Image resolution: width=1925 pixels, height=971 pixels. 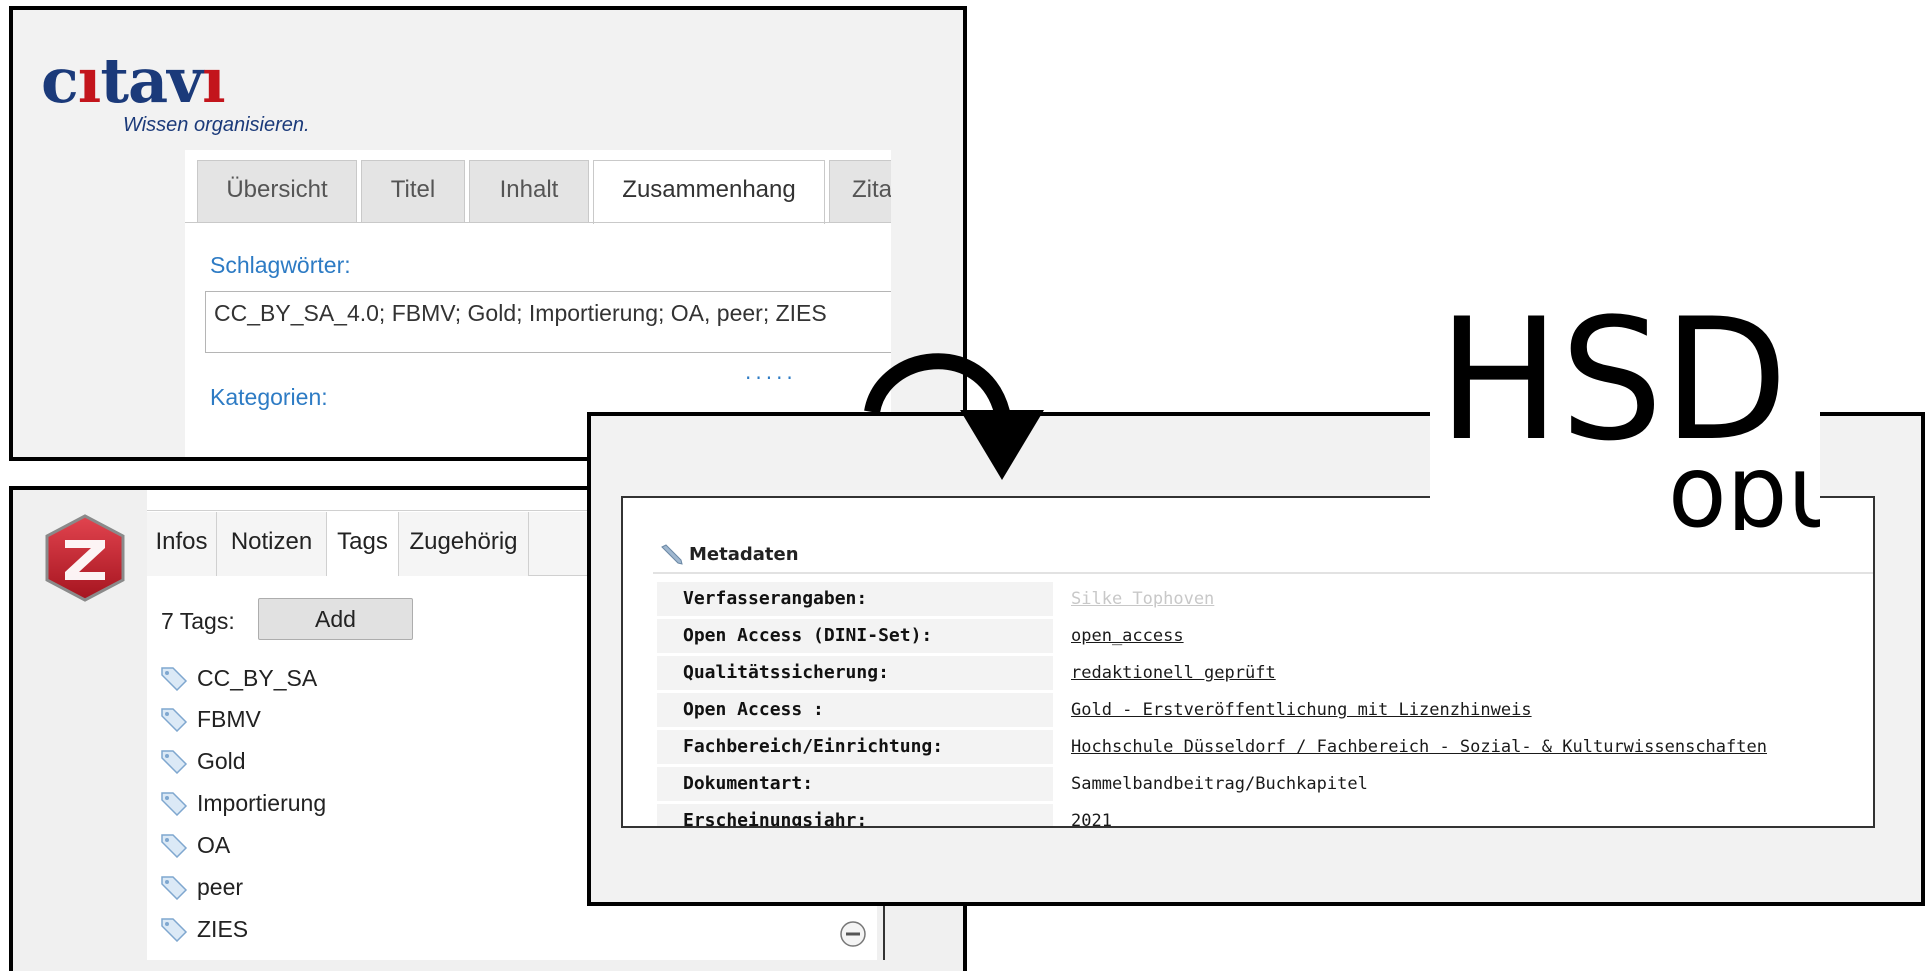 What do you see at coordinates (335, 619) in the screenshot?
I see `add-tag-button: Add` at bounding box center [335, 619].